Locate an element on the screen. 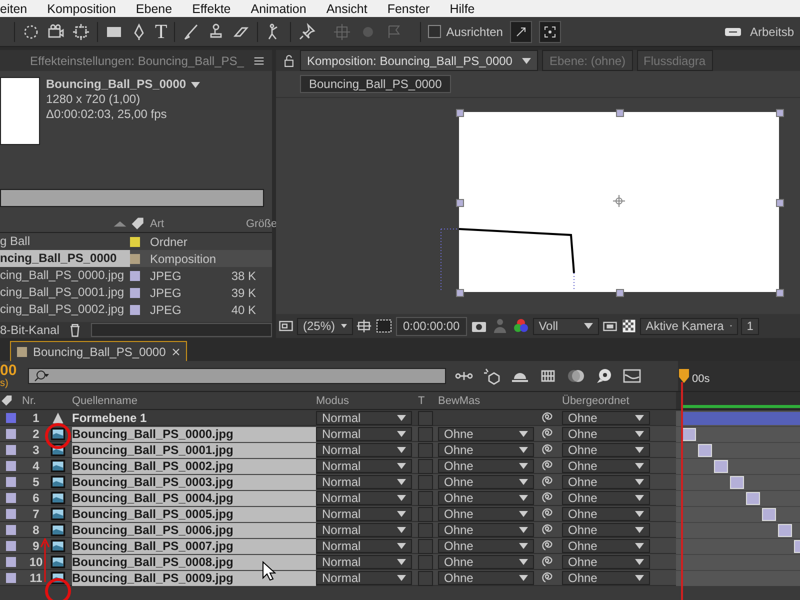  composition-name: Bouncing_Ball_PS_0000 is located at coordinates (116, 84).